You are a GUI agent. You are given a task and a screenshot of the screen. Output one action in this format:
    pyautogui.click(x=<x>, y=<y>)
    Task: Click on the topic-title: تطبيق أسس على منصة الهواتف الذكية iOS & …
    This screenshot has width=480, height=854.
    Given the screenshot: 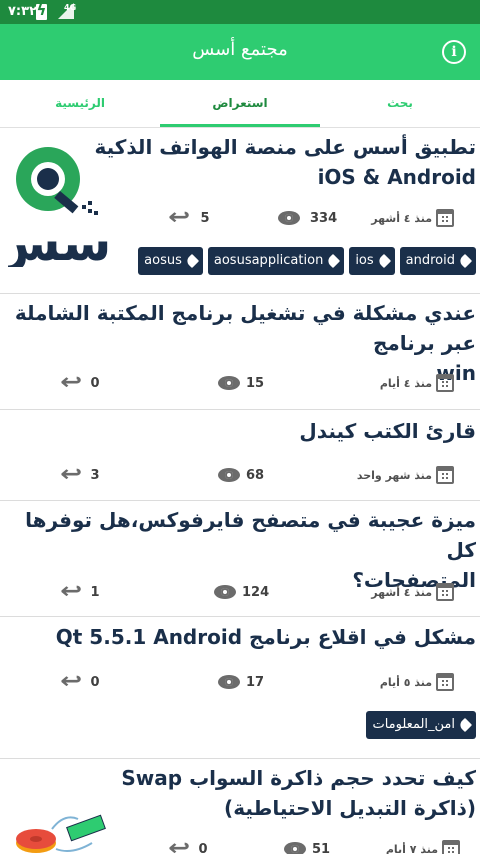 What is the action you would take?
    pyautogui.click(x=285, y=162)
    